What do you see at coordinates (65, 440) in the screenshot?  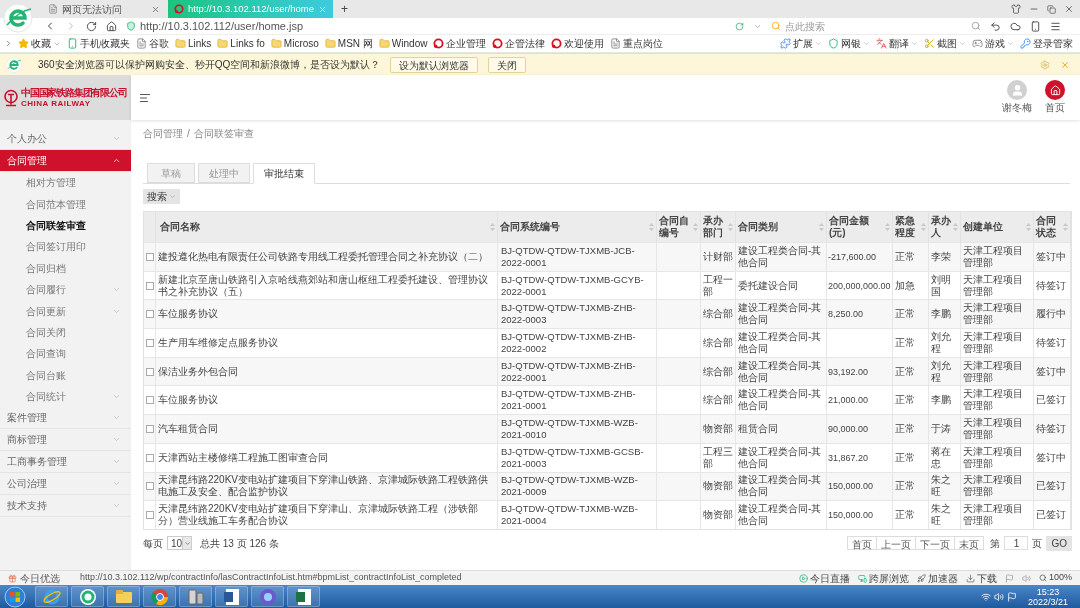 I see `sidebar-item: 商标管理` at bounding box center [65, 440].